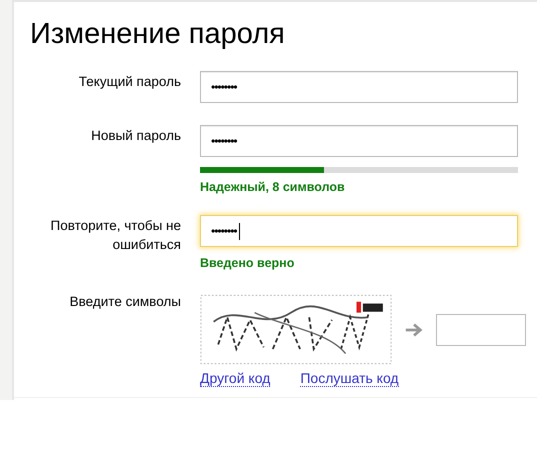 The height and width of the screenshot is (460, 537). What do you see at coordinates (349, 378) in the screenshot?
I see `captcha-link: Послушать код` at bounding box center [349, 378].